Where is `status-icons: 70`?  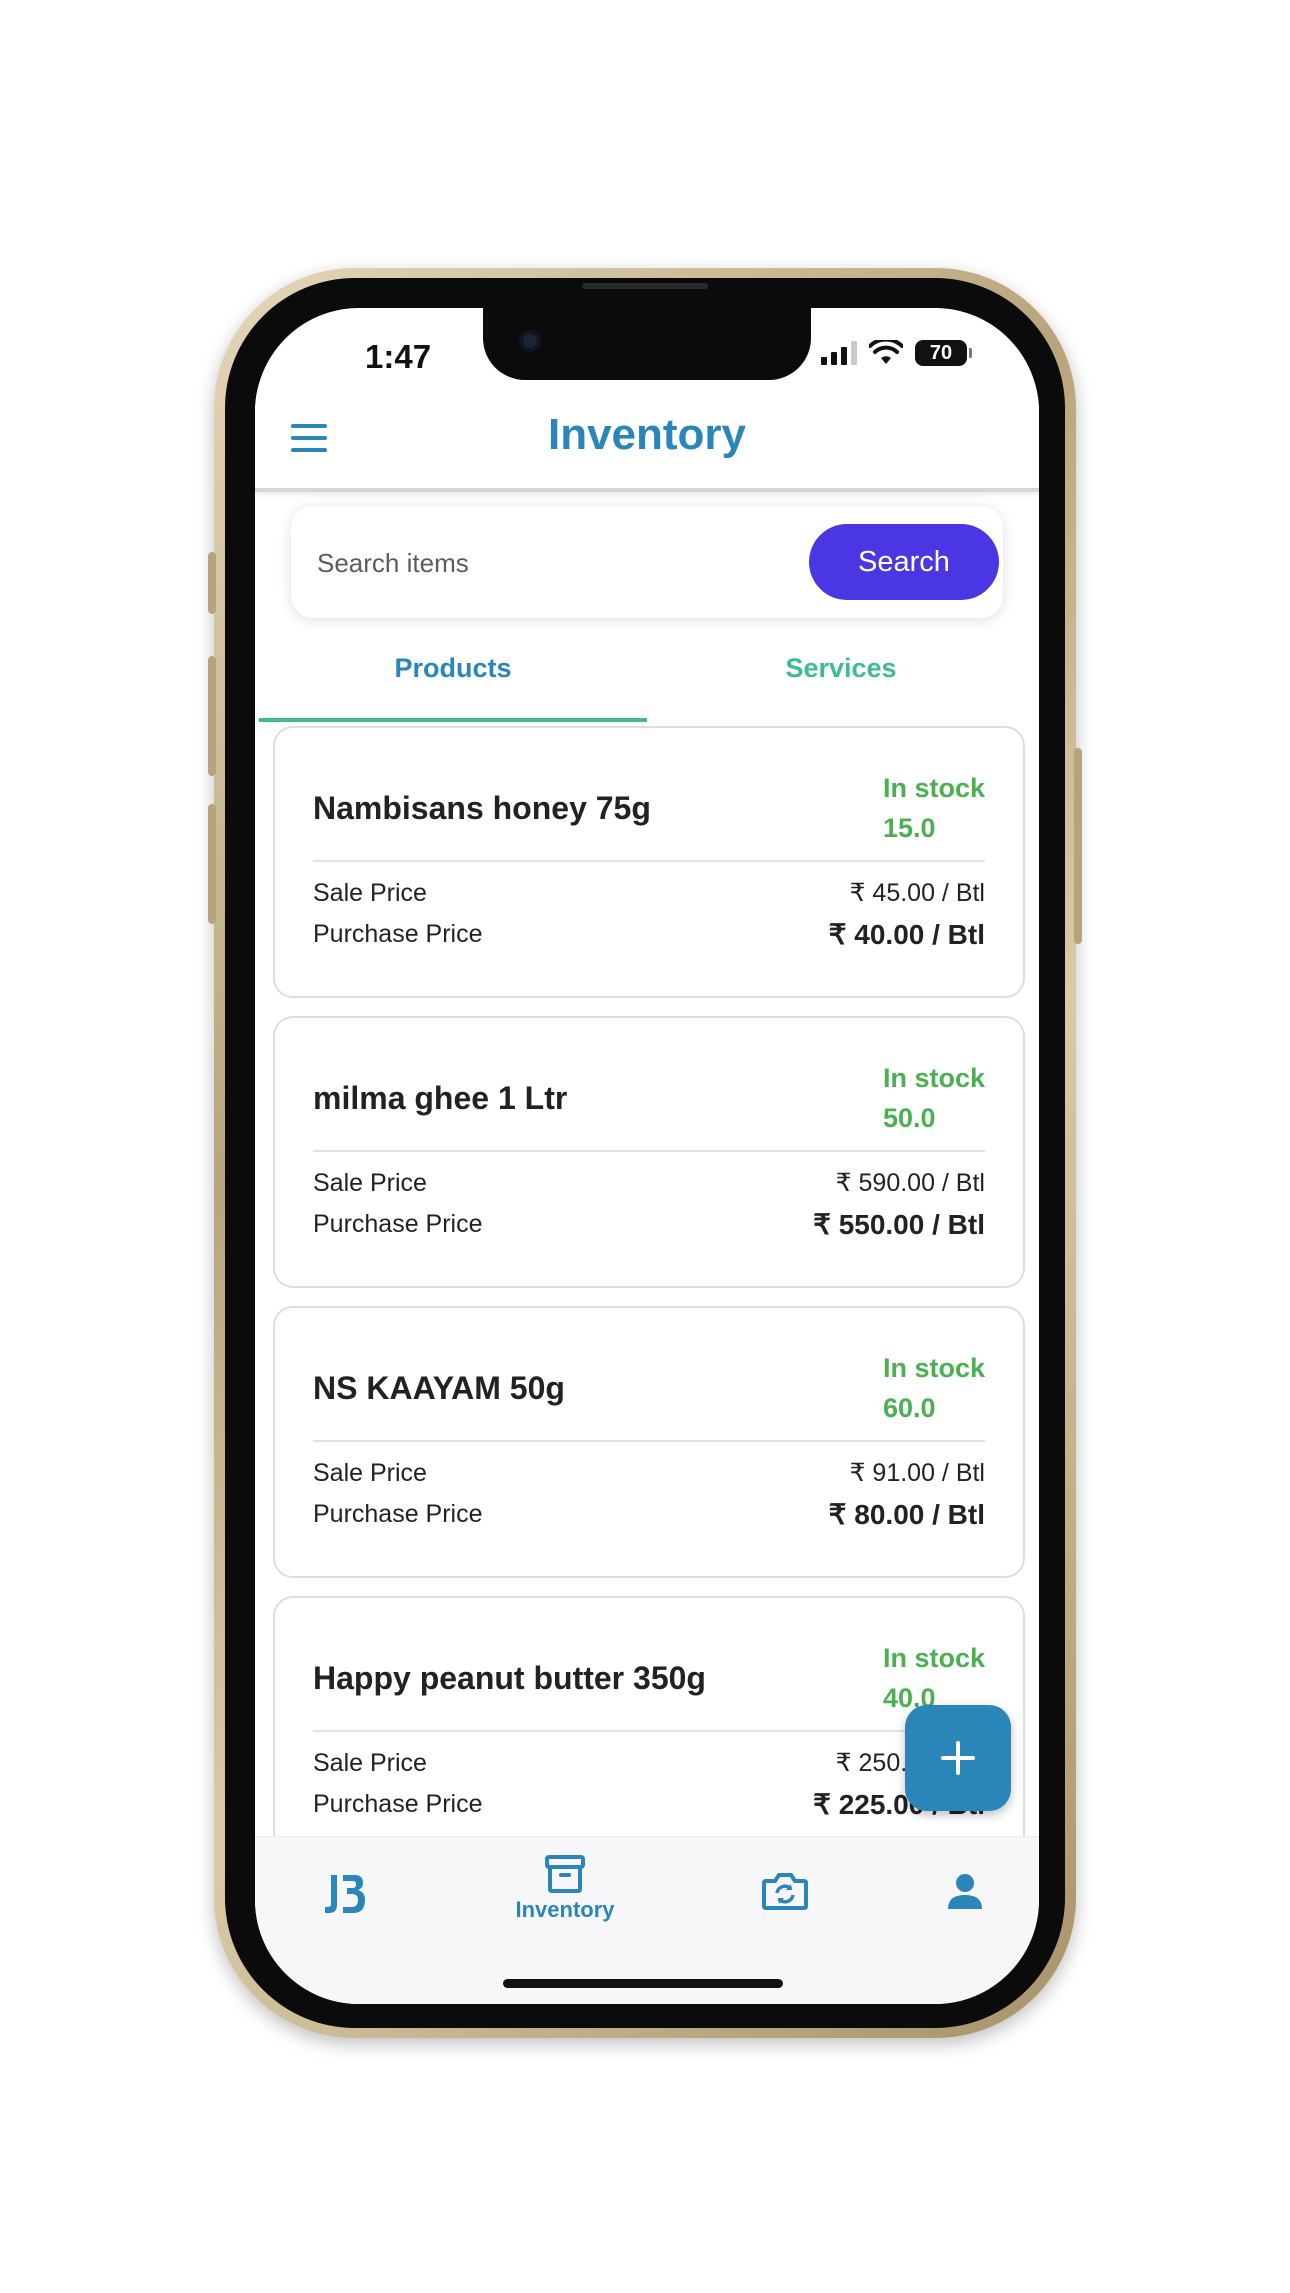 status-icons: 70 is located at coordinates (896, 353).